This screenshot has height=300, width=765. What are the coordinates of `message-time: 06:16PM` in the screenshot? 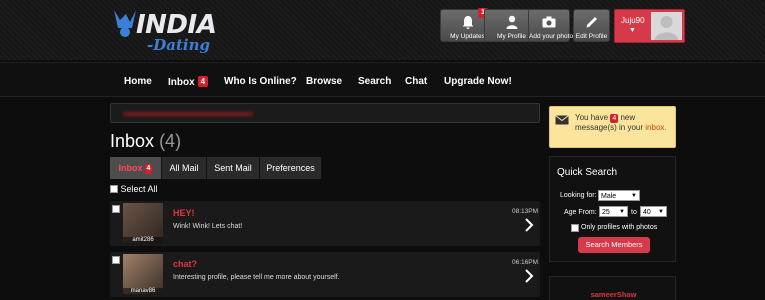 It's located at (524, 262).